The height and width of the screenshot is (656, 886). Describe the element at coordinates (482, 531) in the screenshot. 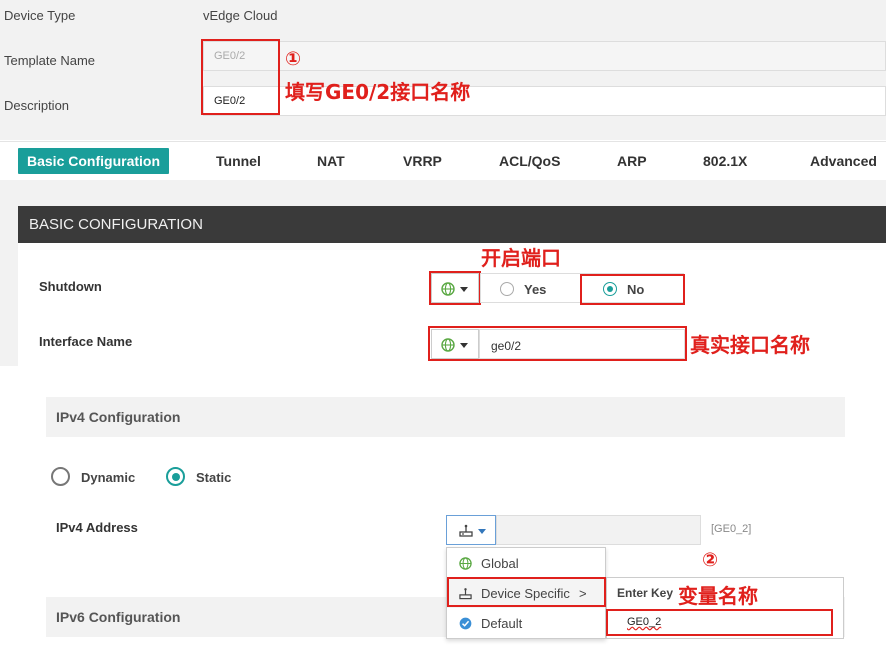

I see `caret-down-icon` at that location.